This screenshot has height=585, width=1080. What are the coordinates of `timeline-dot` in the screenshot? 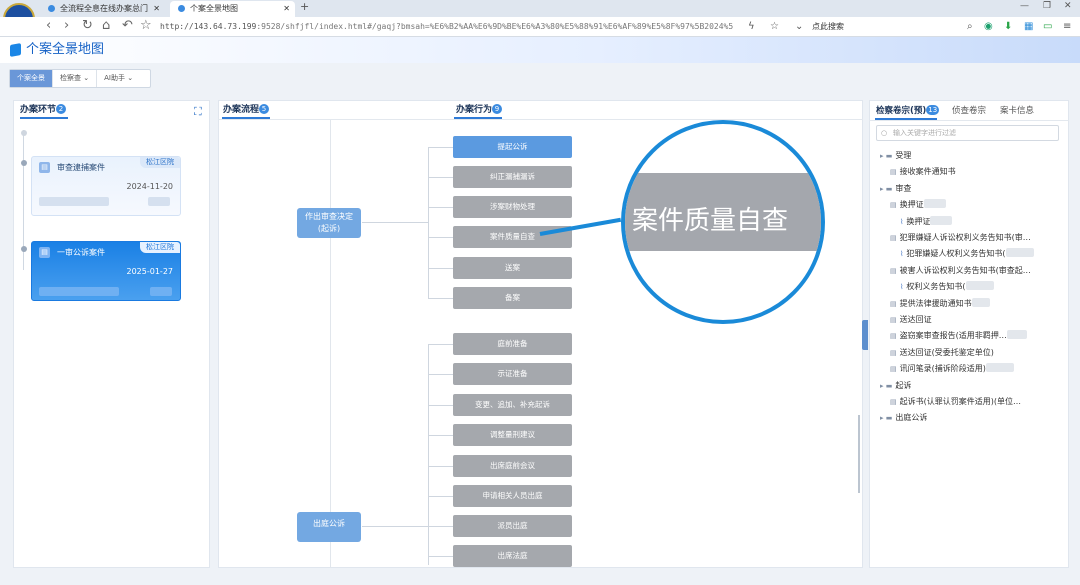 It's located at (24, 249).